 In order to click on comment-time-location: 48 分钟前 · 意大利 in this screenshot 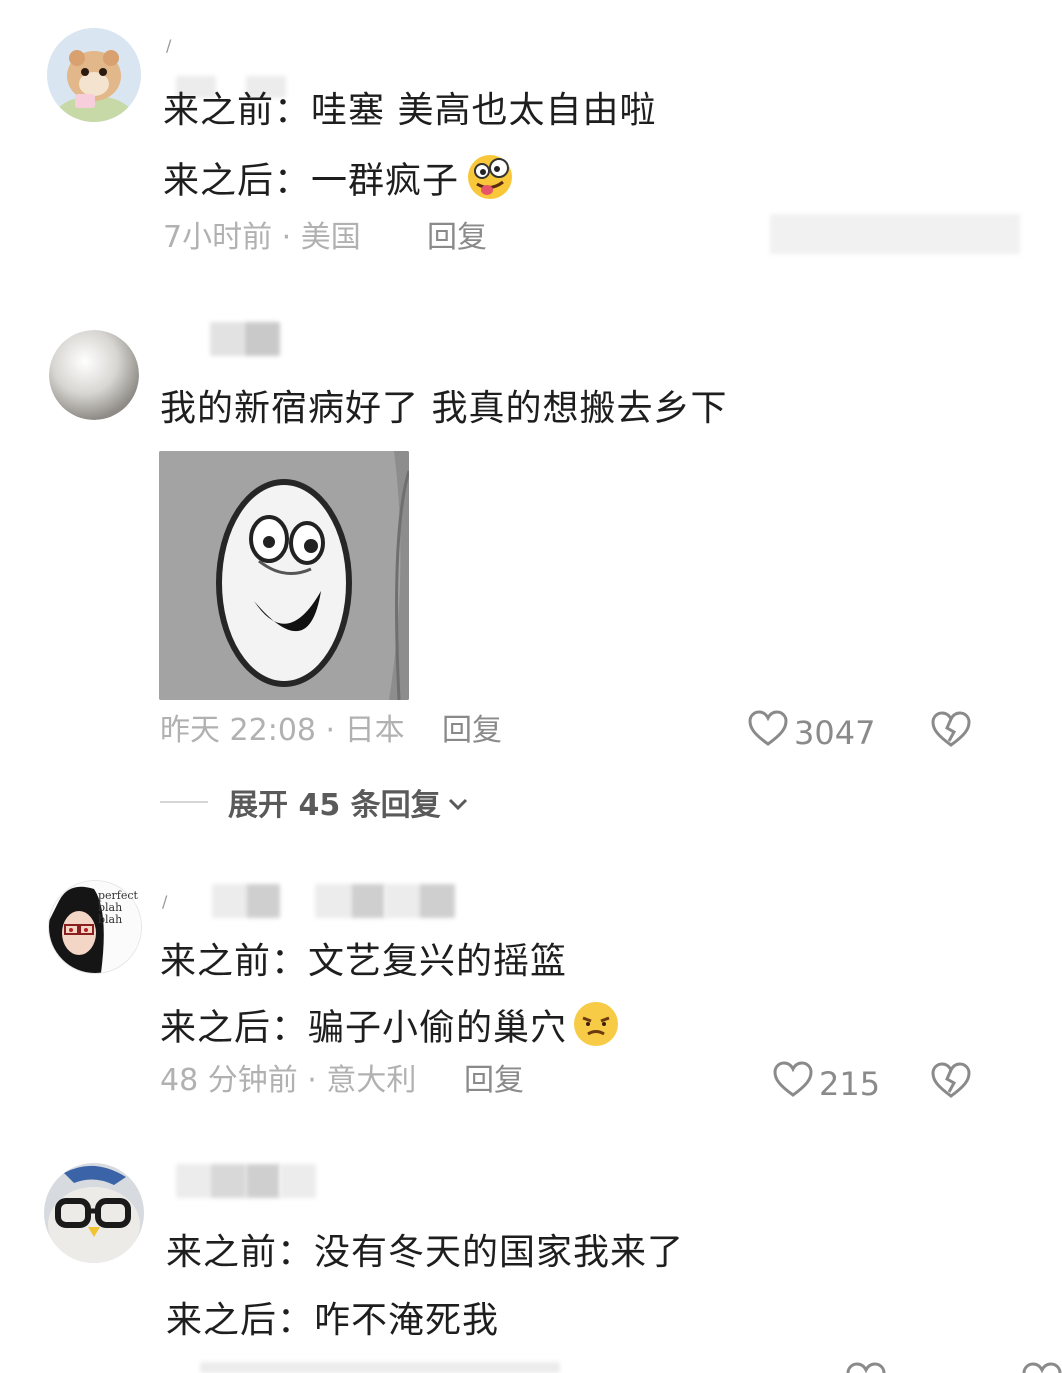, I will do `click(288, 1080)`.